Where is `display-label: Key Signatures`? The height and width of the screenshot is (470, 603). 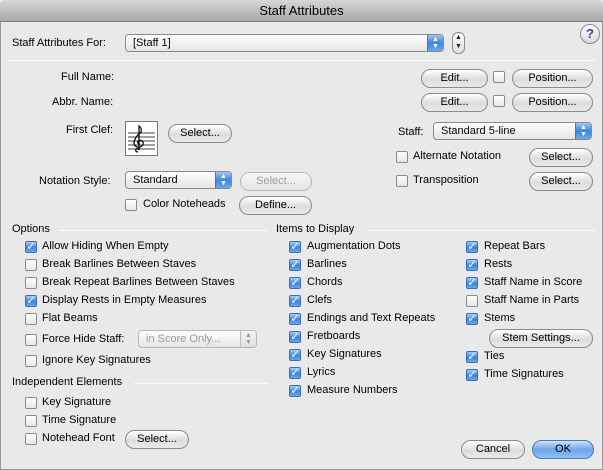
display-label: Key Signatures is located at coordinates (344, 354).